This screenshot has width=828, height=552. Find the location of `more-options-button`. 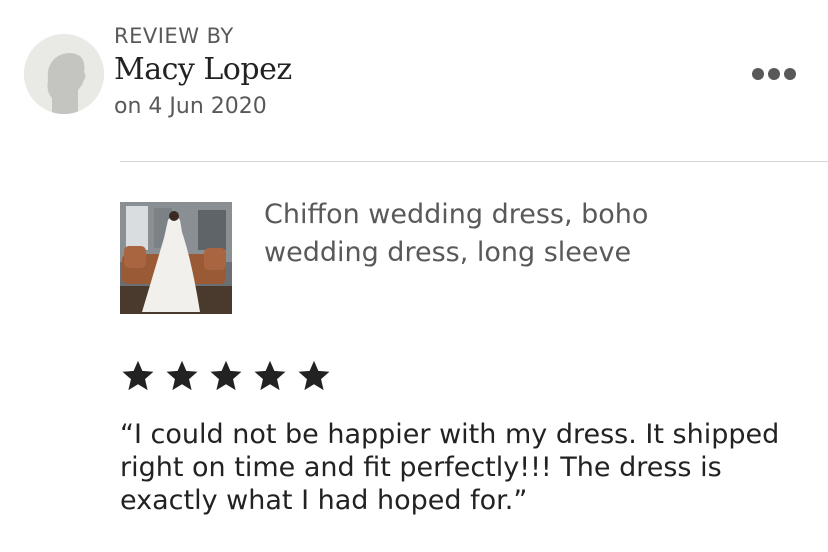

more-options-button is located at coordinates (774, 74).